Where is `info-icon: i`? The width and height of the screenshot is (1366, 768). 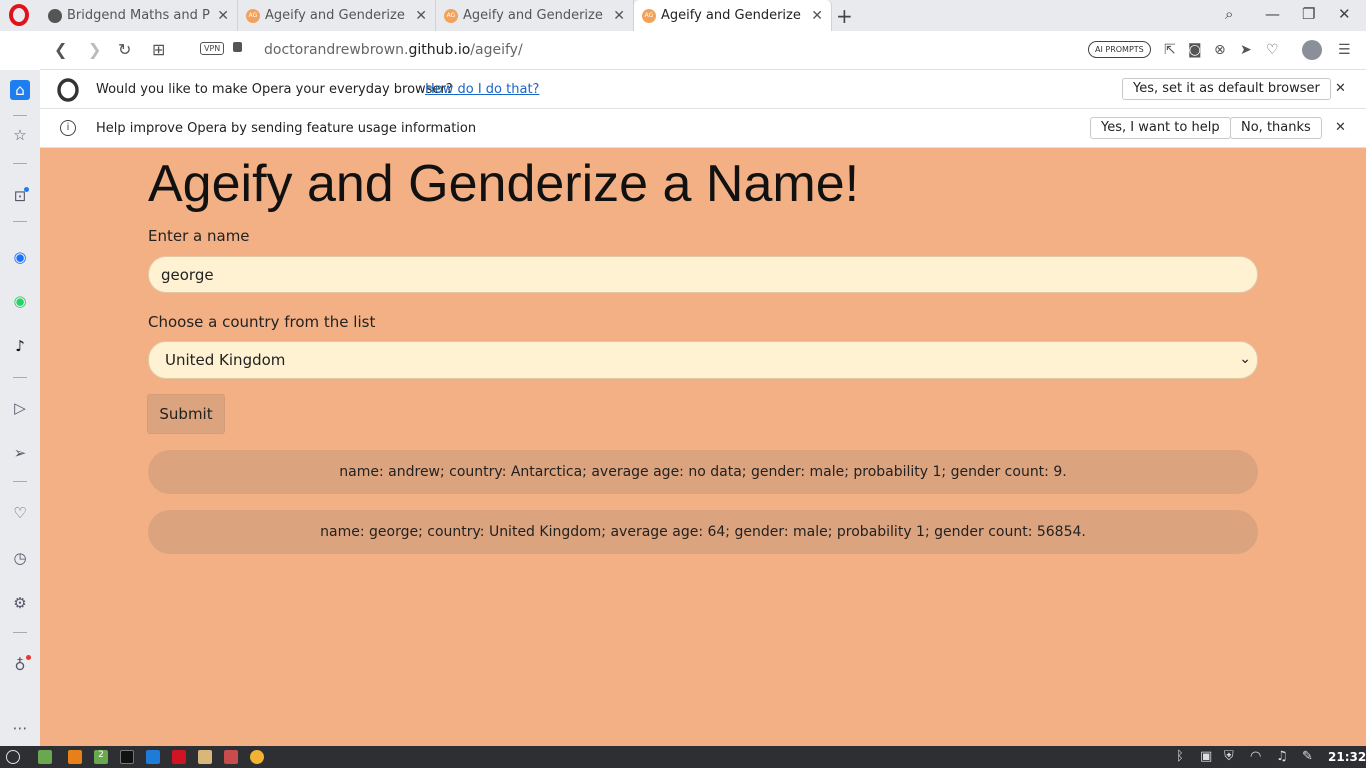 info-icon: i is located at coordinates (68, 128).